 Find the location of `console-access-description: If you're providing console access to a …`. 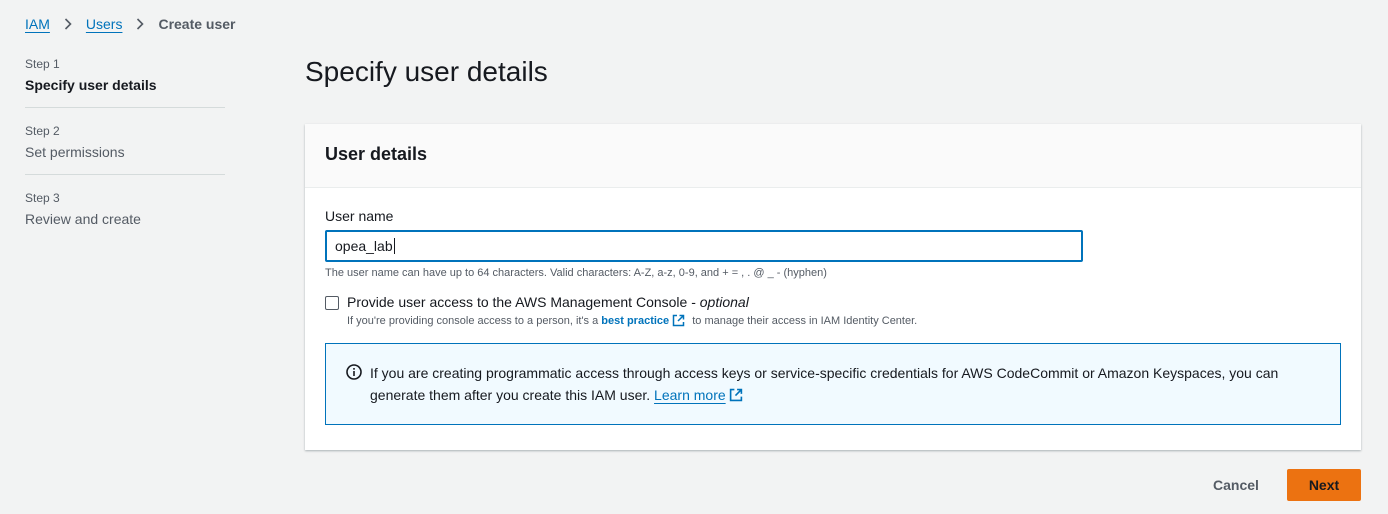

console-access-description: If you're providing console access to a … is located at coordinates (632, 320).